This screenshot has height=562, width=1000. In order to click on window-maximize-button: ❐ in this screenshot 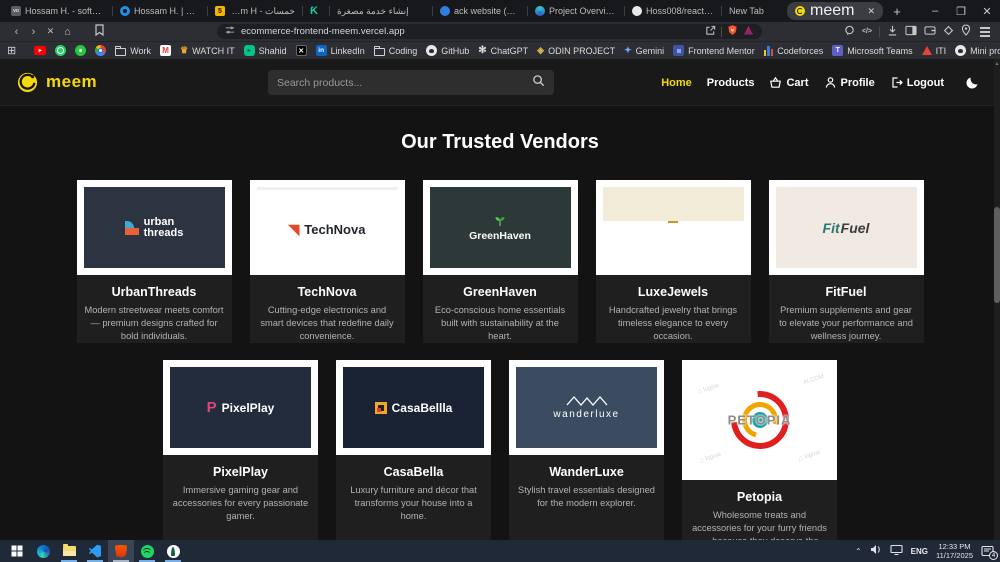, I will do `click(961, 11)`.